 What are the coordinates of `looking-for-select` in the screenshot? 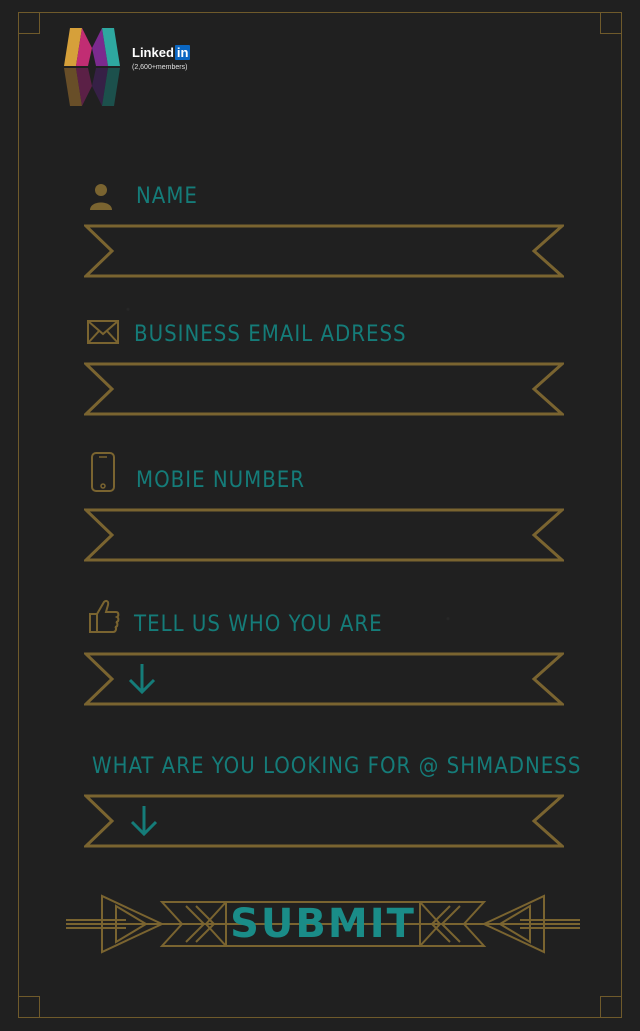 It's located at (324, 821).